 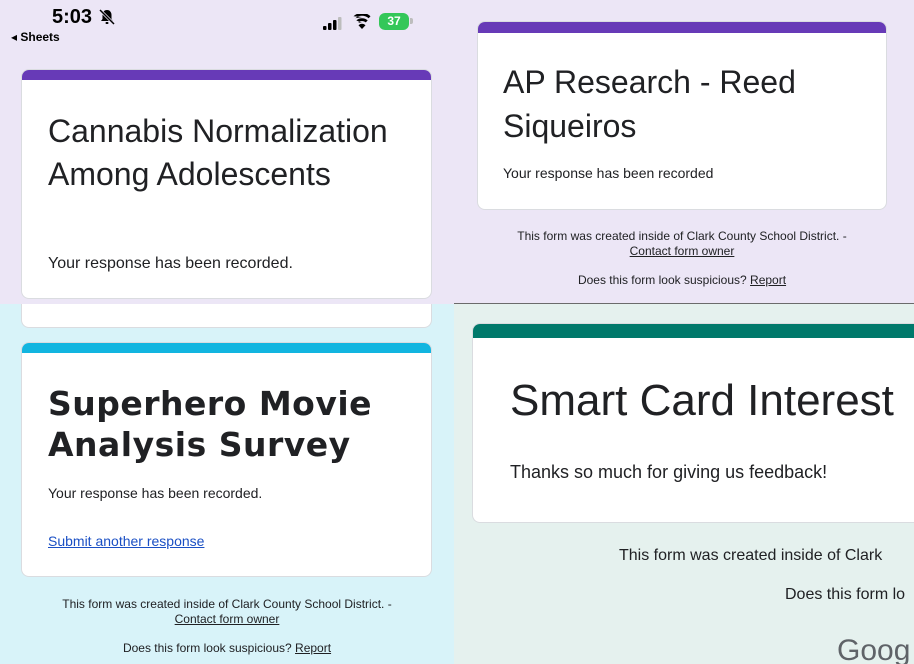 What do you see at coordinates (226, 316) in the screenshot?
I see `previous-card-edge` at bounding box center [226, 316].